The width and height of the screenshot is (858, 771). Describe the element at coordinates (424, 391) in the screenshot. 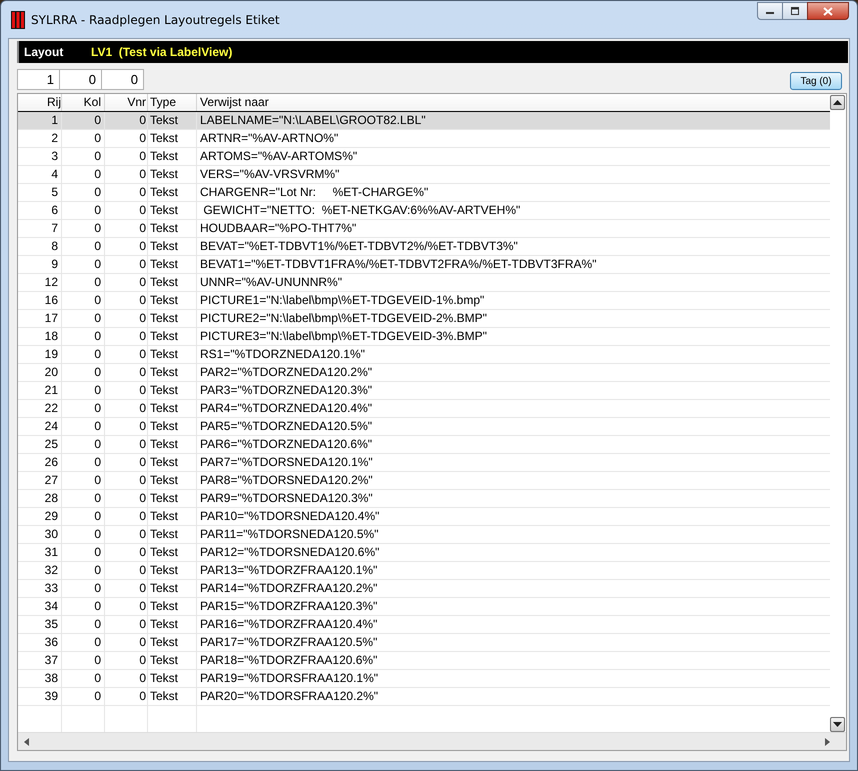

I see `table-row: 21 0 0 Tekst PAR3="%TDORZNEDA120.3%"` at that location.